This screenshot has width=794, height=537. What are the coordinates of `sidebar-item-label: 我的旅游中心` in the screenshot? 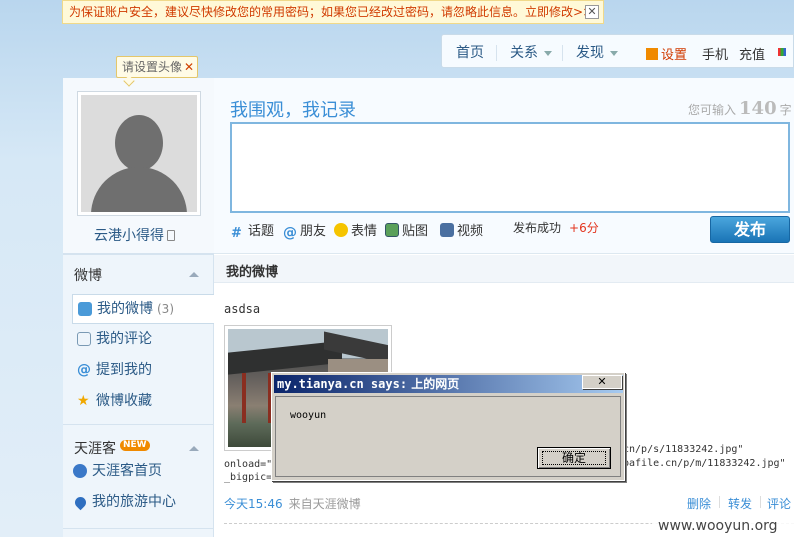 It's located at (134, 502).